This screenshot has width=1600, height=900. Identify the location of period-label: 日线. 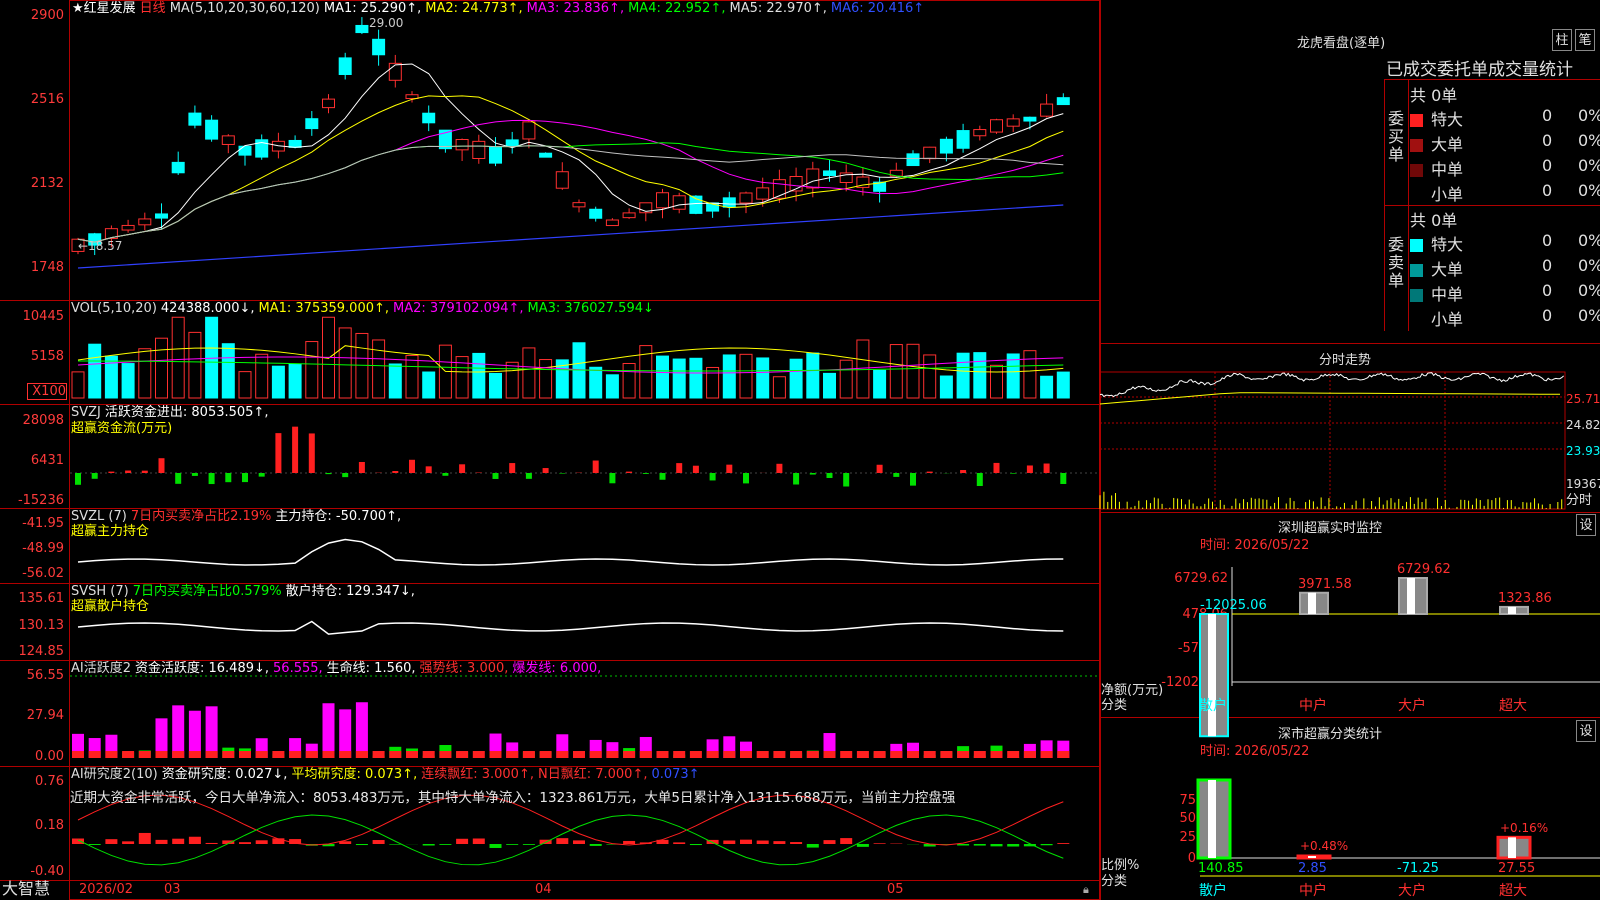
(153, 8).